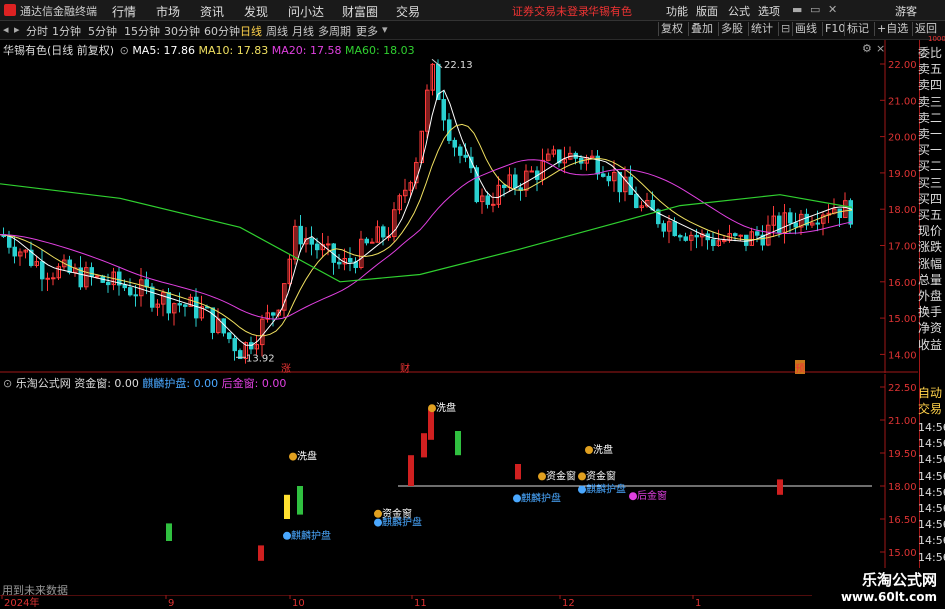  What do you see at coordinates (671, 29) in the screenshot?
I see `tool-fuquan: 复权` at bounding box center [671, 29].